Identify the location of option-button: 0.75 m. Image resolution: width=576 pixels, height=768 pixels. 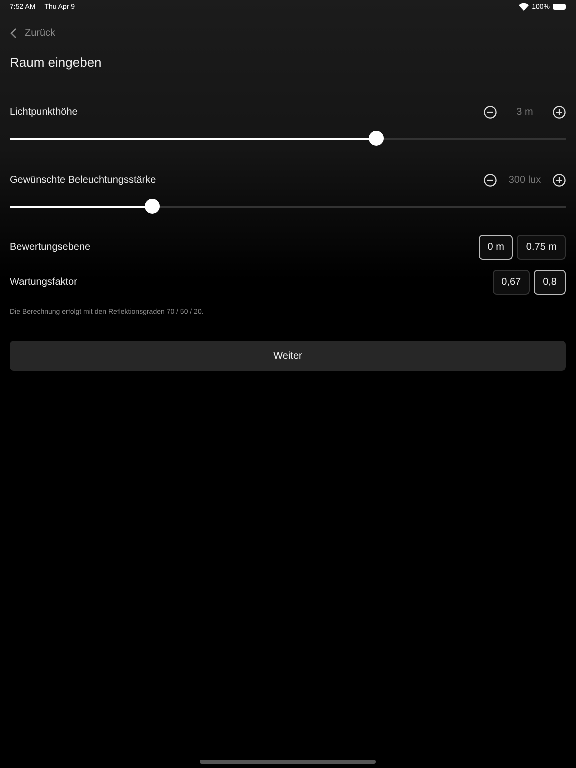
(541, 247).